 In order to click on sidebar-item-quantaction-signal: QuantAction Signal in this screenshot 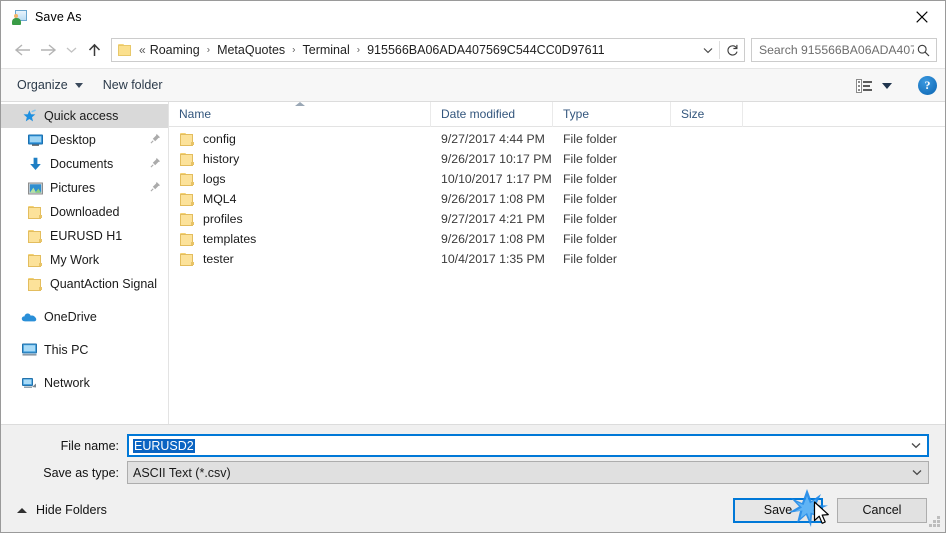, I will do `click(84, 284)`.